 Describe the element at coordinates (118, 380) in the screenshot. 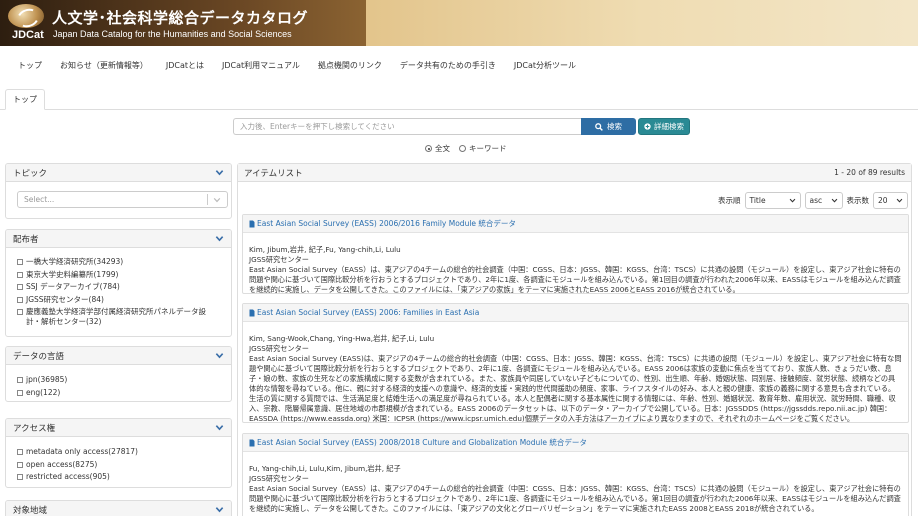

I see `facet-item: jpn(36985)` at that location.